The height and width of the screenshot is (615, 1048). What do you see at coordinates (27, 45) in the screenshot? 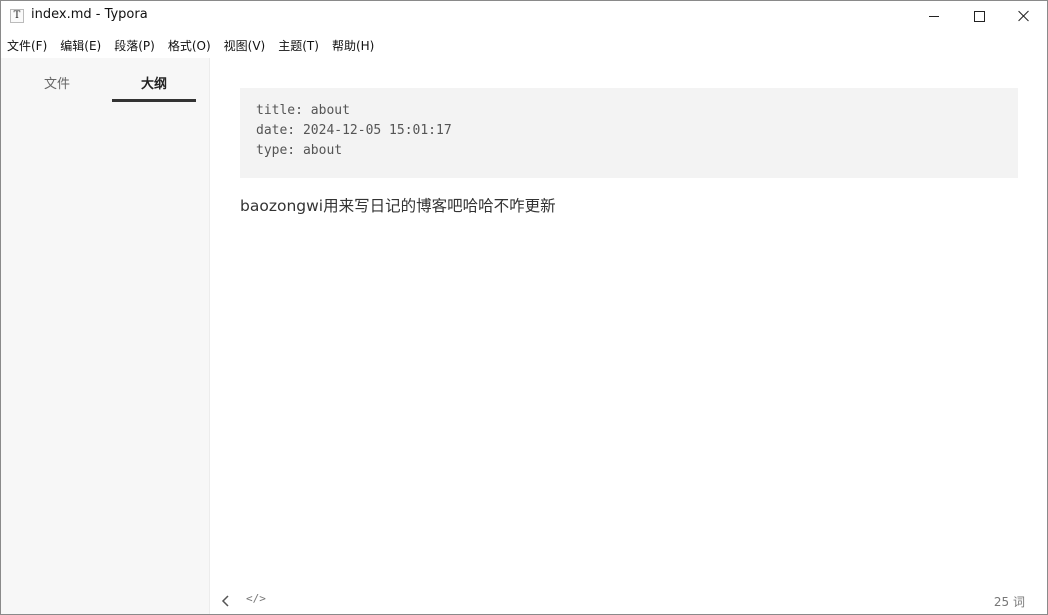
I see `menu-file: 文件(F)` at bounding box center [27, 45].